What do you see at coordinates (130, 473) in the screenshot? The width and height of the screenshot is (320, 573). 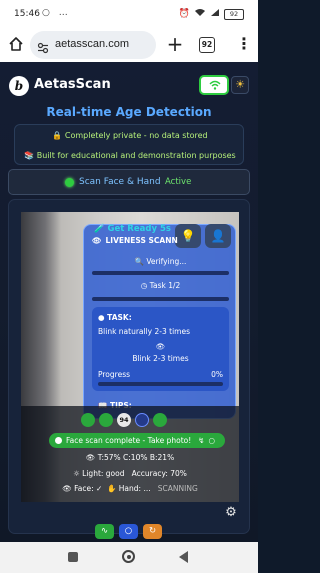 I see `light-accuracy-line: ☼ Light: good Accuracy: 70%` at bounding box center [130, 473].